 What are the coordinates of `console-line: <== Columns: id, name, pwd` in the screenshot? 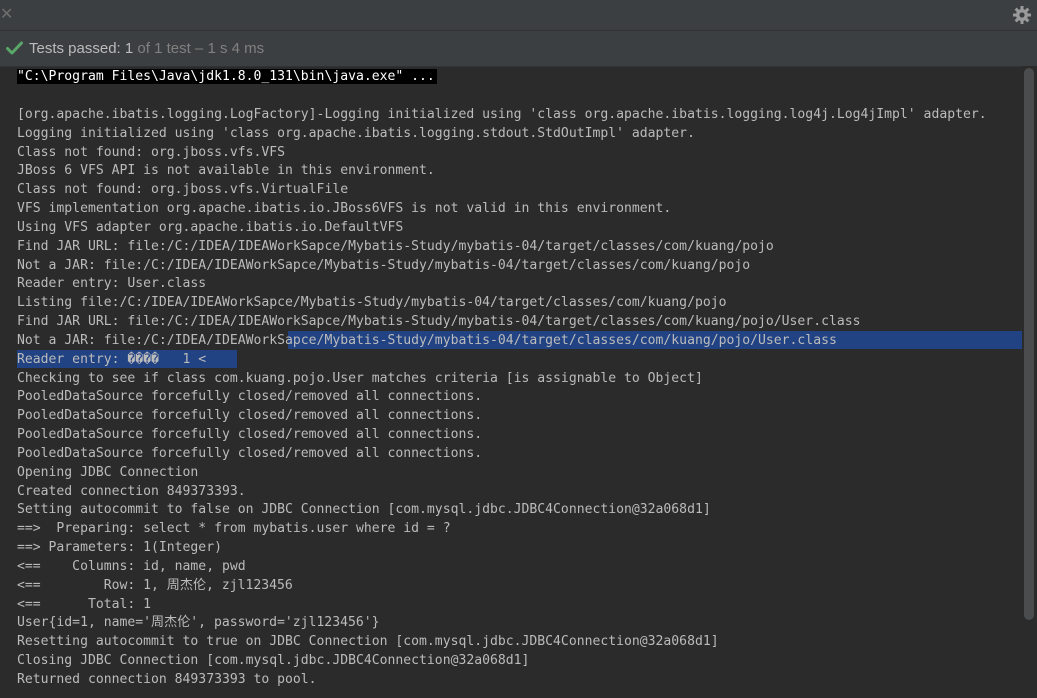 It's located at (131, 566).